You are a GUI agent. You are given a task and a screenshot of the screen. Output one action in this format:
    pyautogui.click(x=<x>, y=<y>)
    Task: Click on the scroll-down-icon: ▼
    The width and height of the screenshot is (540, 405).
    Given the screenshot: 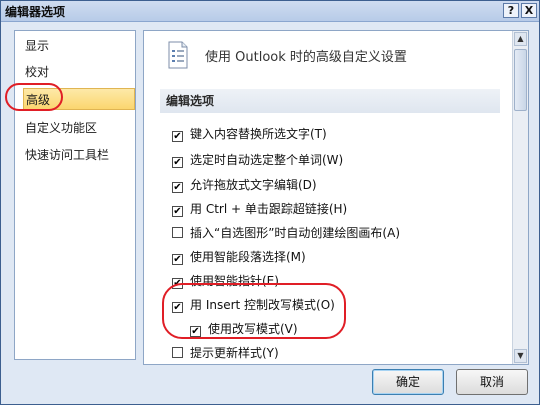 What is the action you would take?
    pyautogui.click(x=520, y=356)
    